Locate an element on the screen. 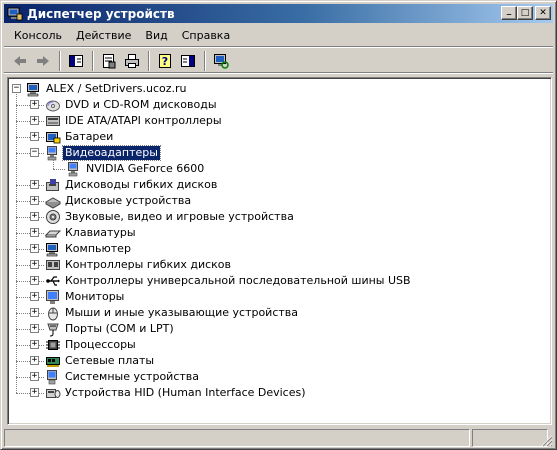  scan-hardware-icon is located at coordinates (221, 61).